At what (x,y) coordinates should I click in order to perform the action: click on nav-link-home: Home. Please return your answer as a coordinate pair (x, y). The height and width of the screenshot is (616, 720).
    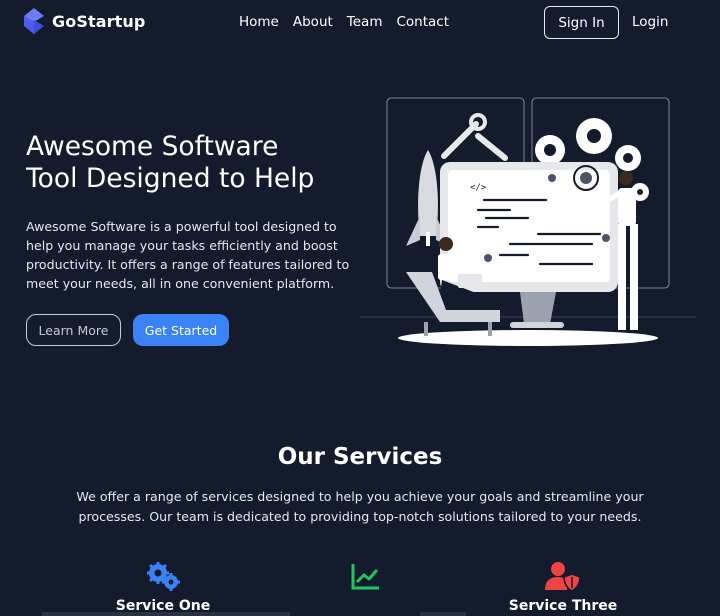
    Looking at the image, I should click on (259, 22).